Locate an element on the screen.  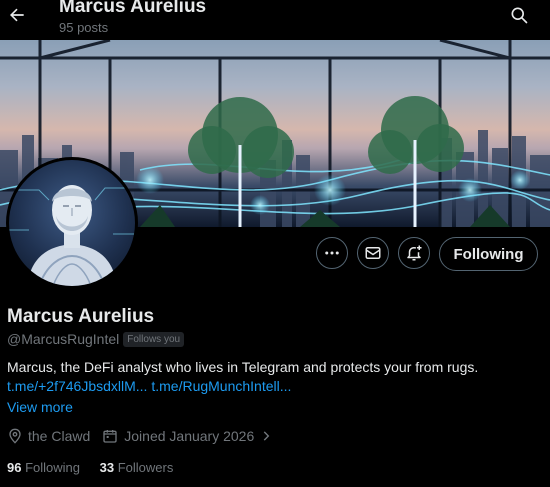
back-arrow-icon is located at coordinates (17, 15).